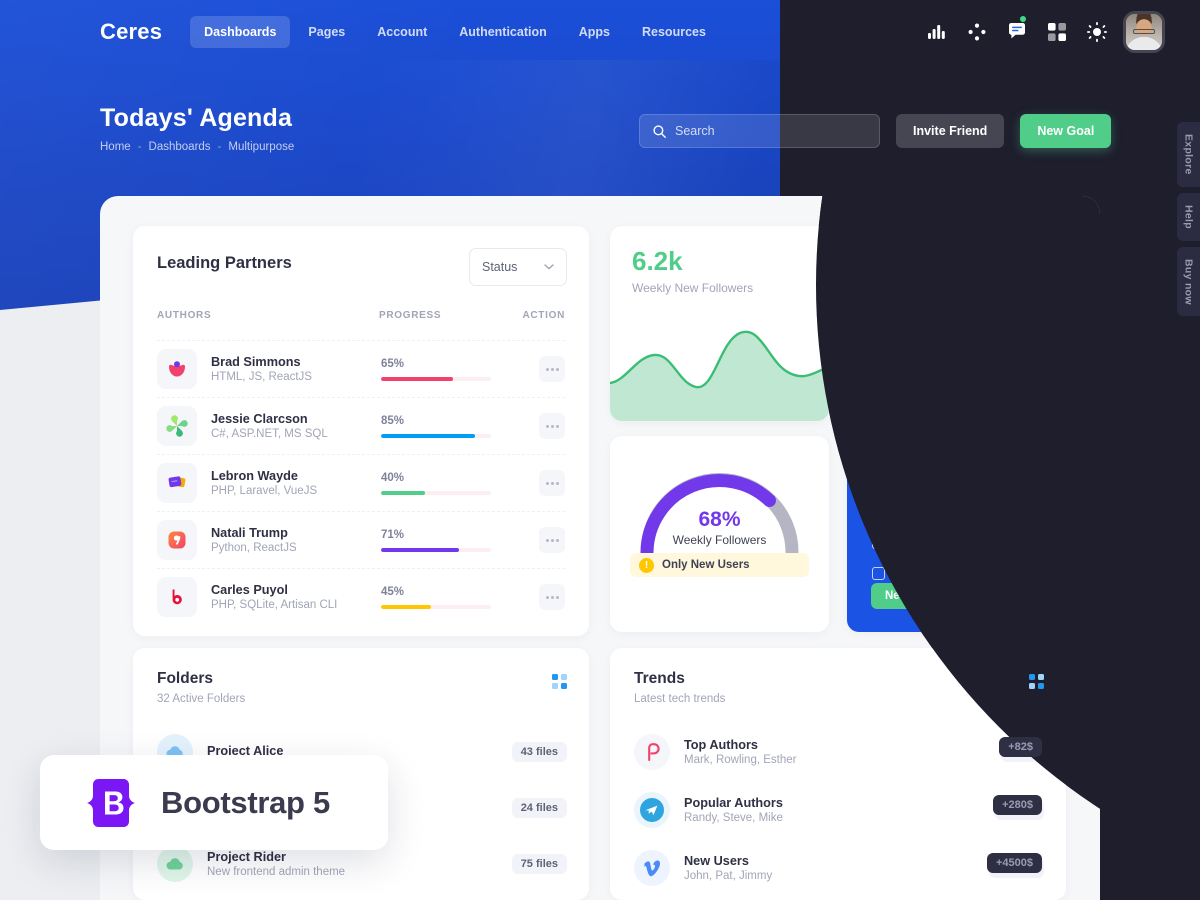 This screenshot has height=900, width=1200. Describe the element at coordinates (518, 267) in the screenshot. I see `status-select: Status` at that location.